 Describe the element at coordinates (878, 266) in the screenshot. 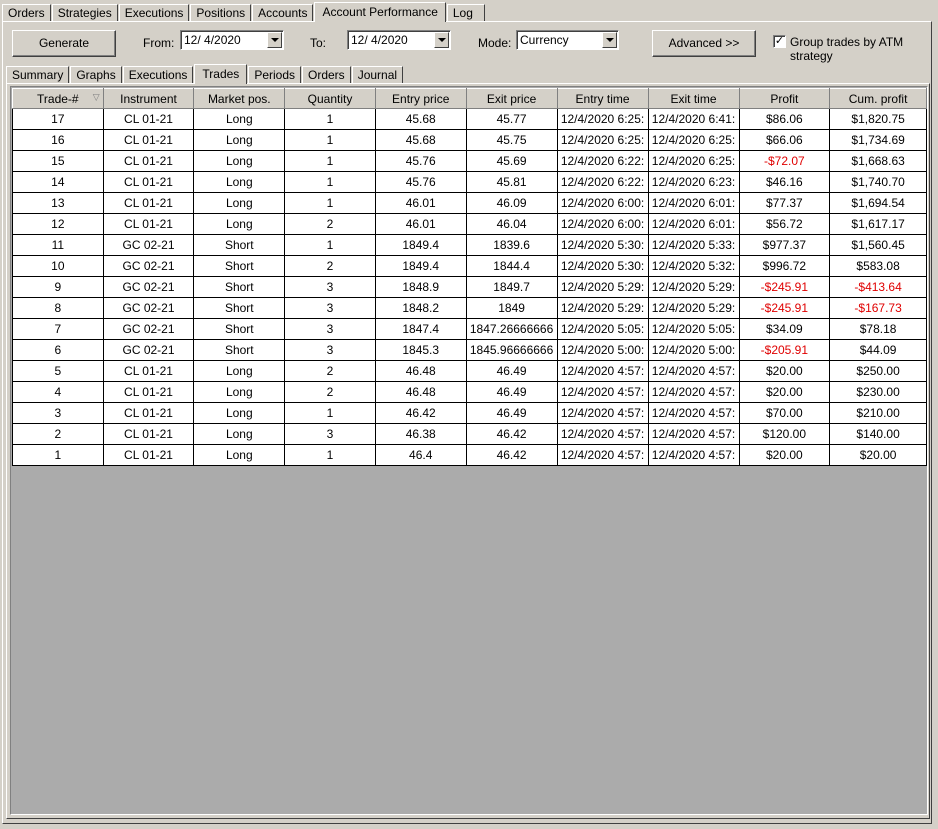

I see `cell-cum-profit: $583.08` at that location.